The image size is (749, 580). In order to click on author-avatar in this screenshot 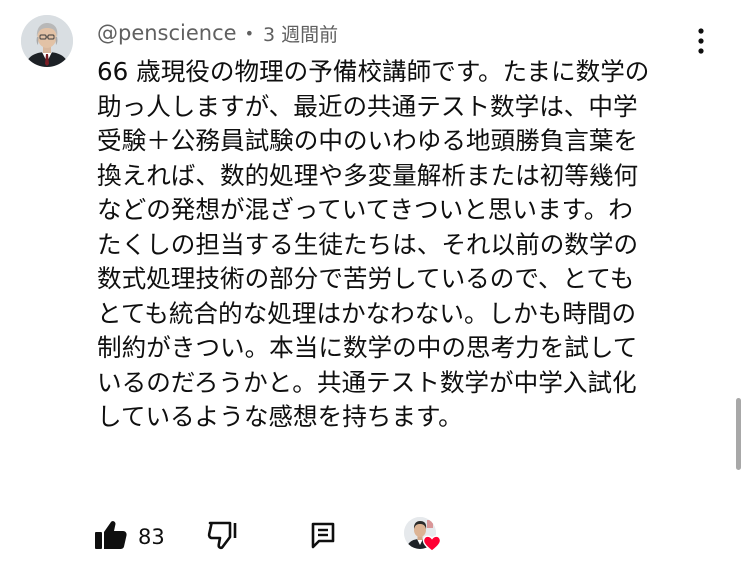, I will do `click(47, 41)`.